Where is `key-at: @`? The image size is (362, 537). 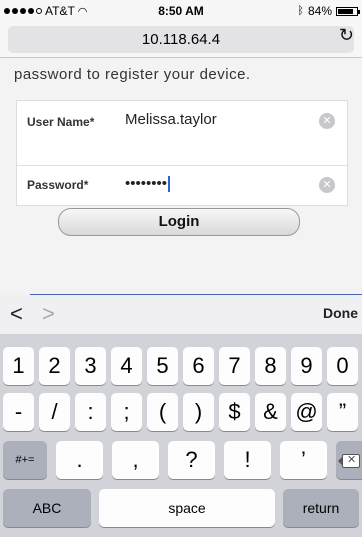
key-at: @ is located at coordinates (306, 412).